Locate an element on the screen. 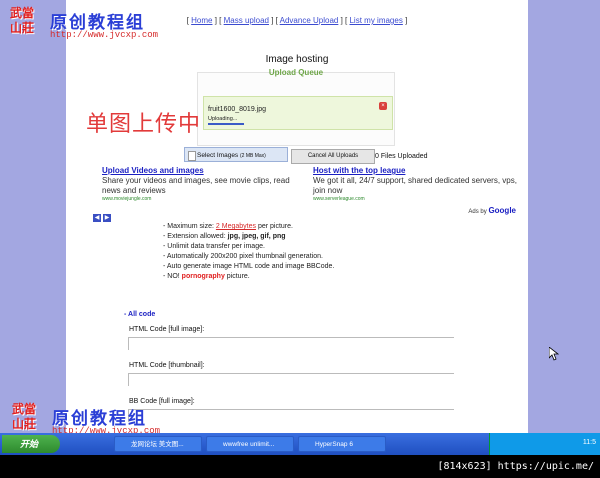  clock: 11:5 is located at coordinates (589, 442).